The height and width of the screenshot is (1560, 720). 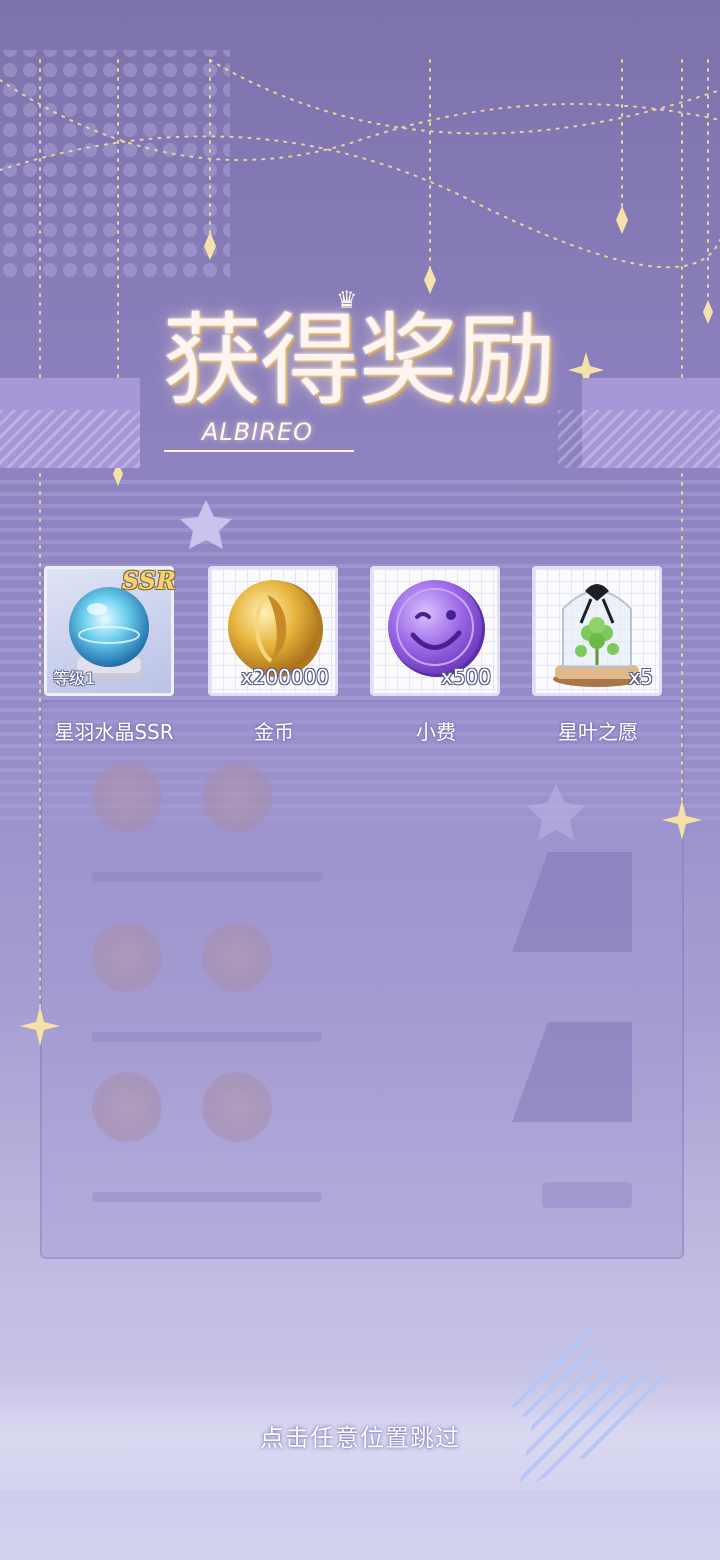 What do you see at coordinates (115, 165) in the screenshot?
I see `dot-pattern` at bounding box center [115, 165].